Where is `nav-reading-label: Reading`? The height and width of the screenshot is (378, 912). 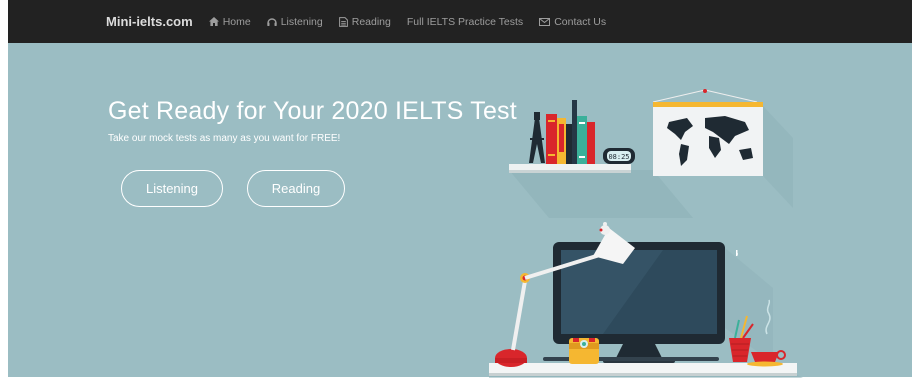
nav-reading-label: Reading is located at coordinates (371, 21).